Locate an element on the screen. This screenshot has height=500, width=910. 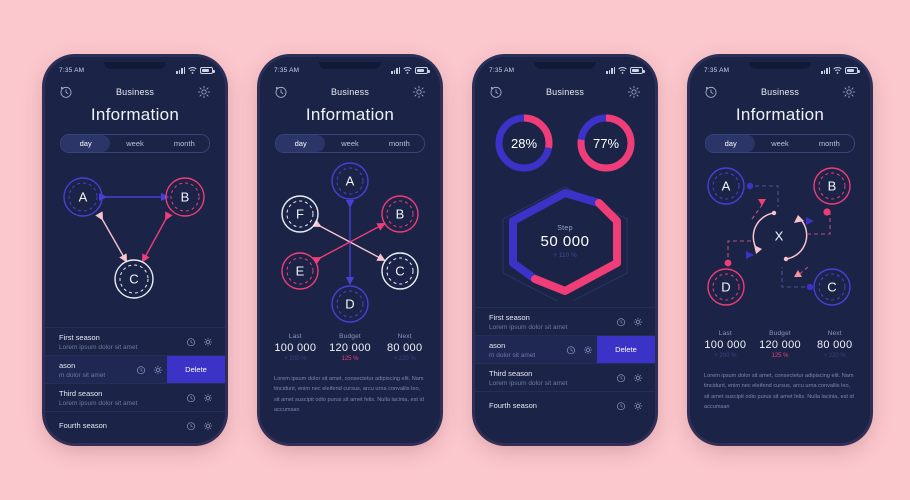
node-e-label: E is located at coordinates (300, 271).